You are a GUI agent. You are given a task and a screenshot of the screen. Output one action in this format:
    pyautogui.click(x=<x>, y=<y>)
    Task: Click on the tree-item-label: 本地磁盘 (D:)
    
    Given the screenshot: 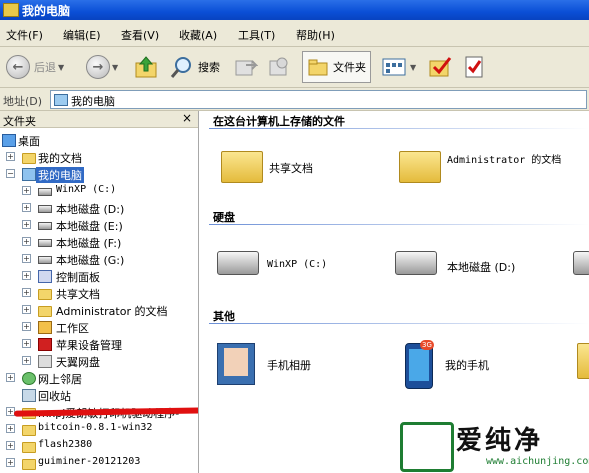 What is the action you would take?
    pyautogui.click(x=90, y=209)
    